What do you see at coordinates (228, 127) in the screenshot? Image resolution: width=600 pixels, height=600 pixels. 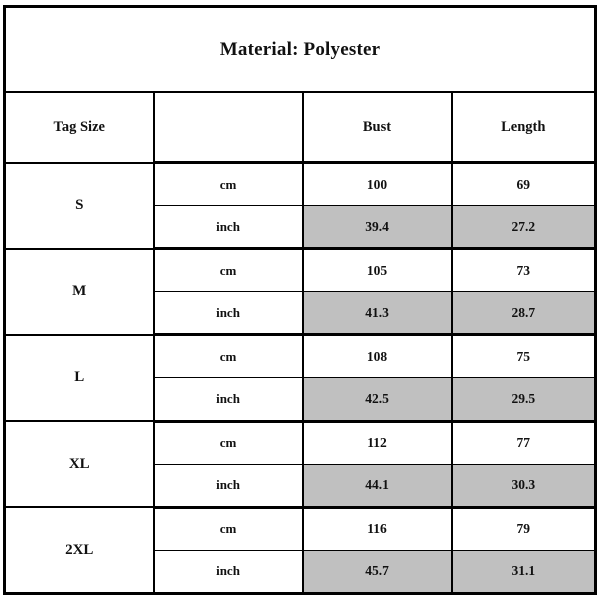 I see `column-header-unit` at bounding box center [228, 127].